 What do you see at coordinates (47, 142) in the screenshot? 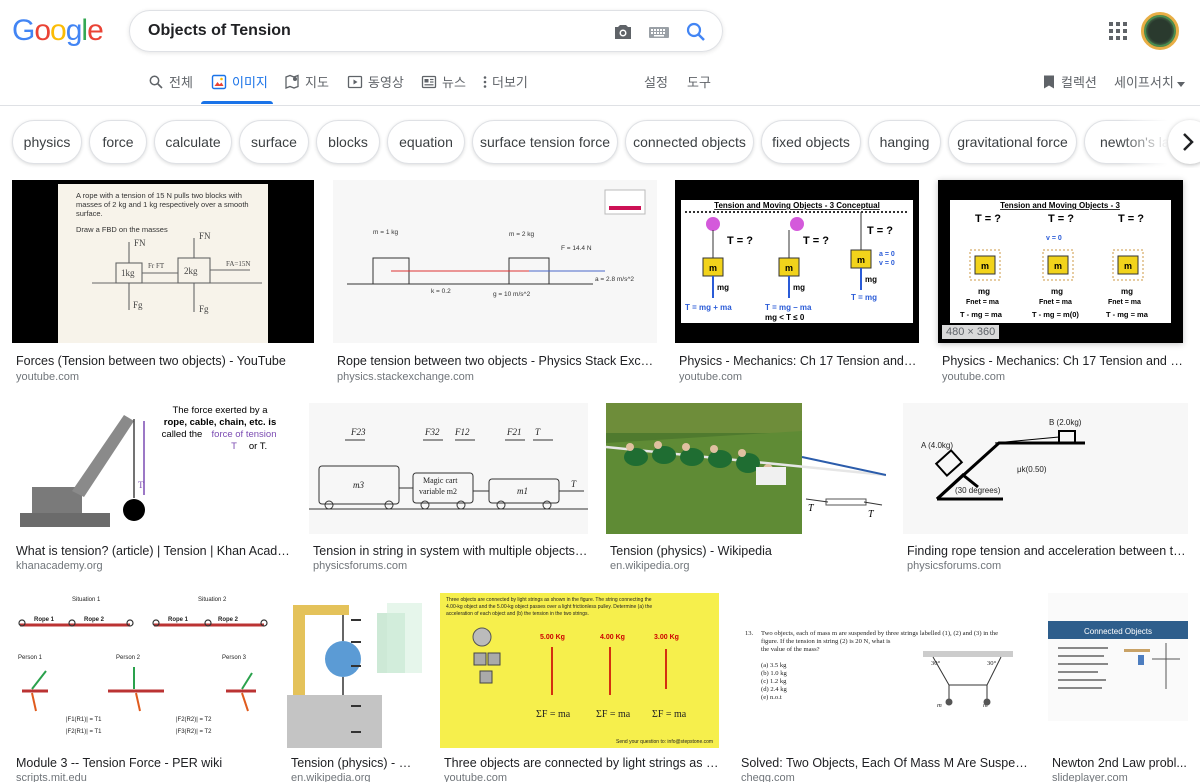
I see `chip: physics` at bounding box center [47, 142].